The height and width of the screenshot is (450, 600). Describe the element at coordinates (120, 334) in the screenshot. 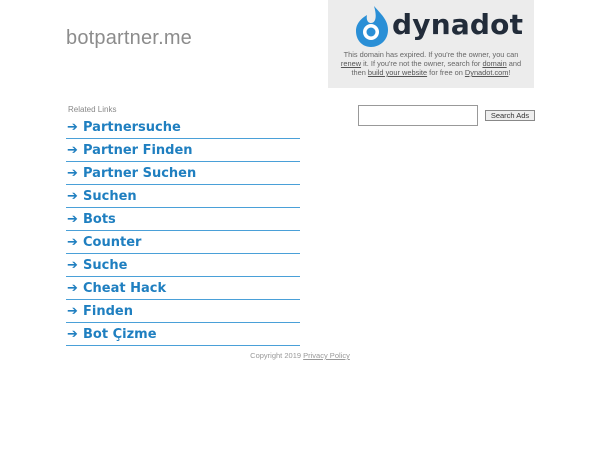

I see `related-link-label: Bot Çizme` at that location.